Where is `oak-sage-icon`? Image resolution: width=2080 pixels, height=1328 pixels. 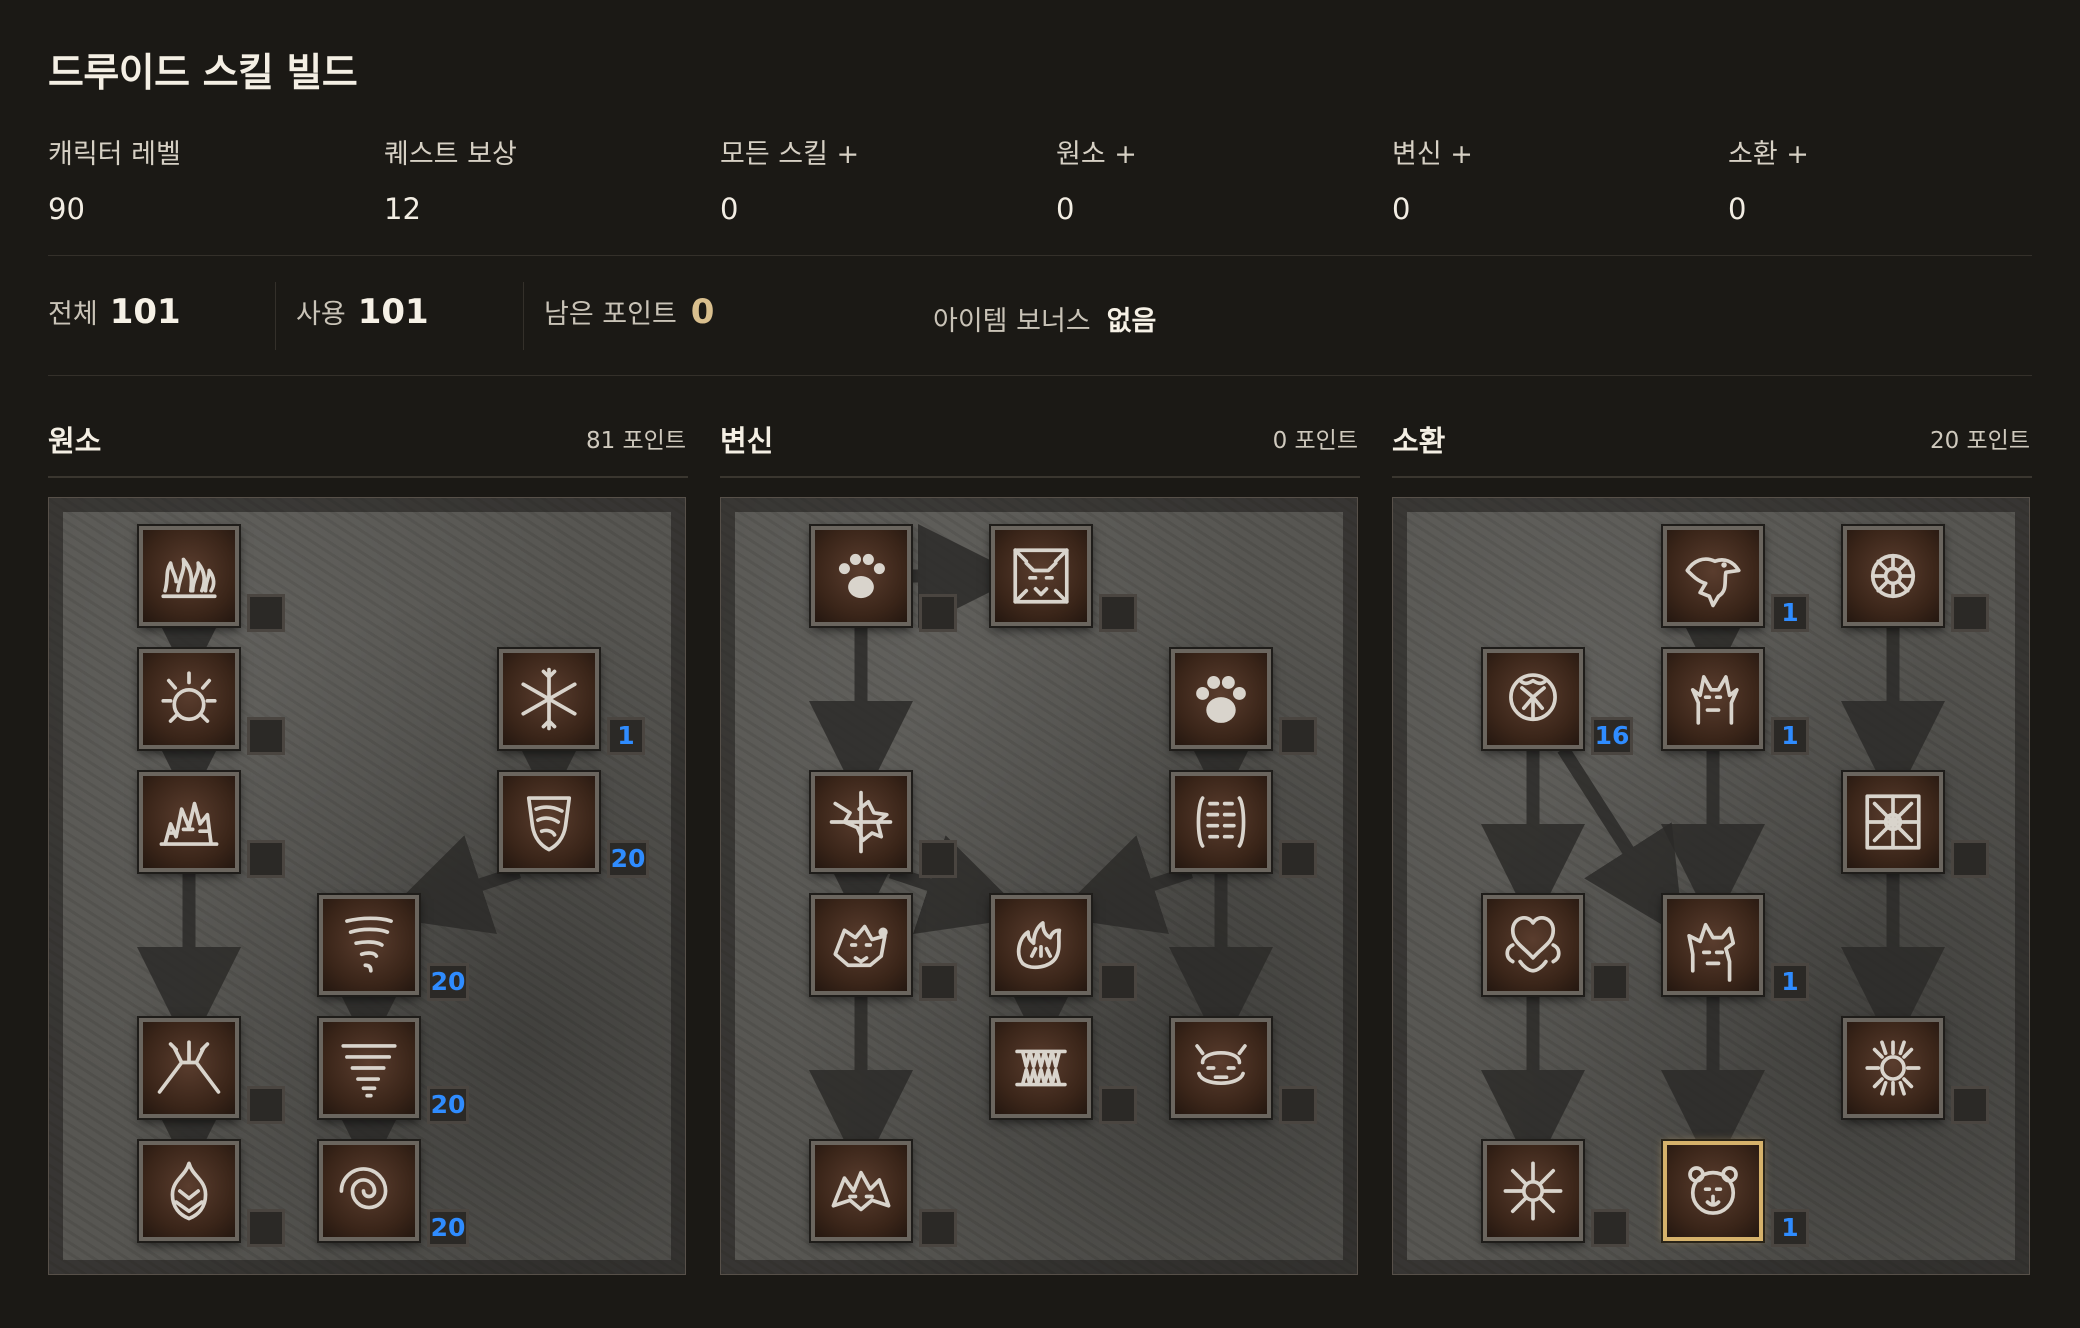
oak-sage-icon is located at coordinates (1533, 699).